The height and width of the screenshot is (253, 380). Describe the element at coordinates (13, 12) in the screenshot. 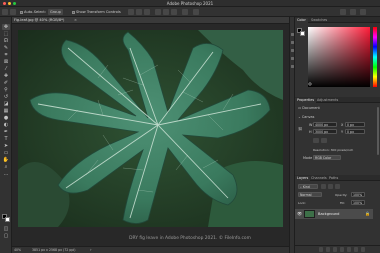

I see `move-tool-preset-icon` at that location.